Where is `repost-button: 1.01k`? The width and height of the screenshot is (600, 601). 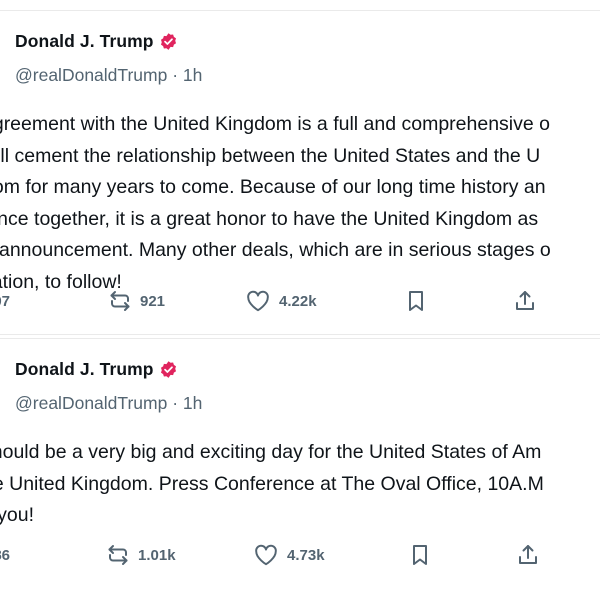 repost-button: 1.01k is located at coordinates (141, 555).